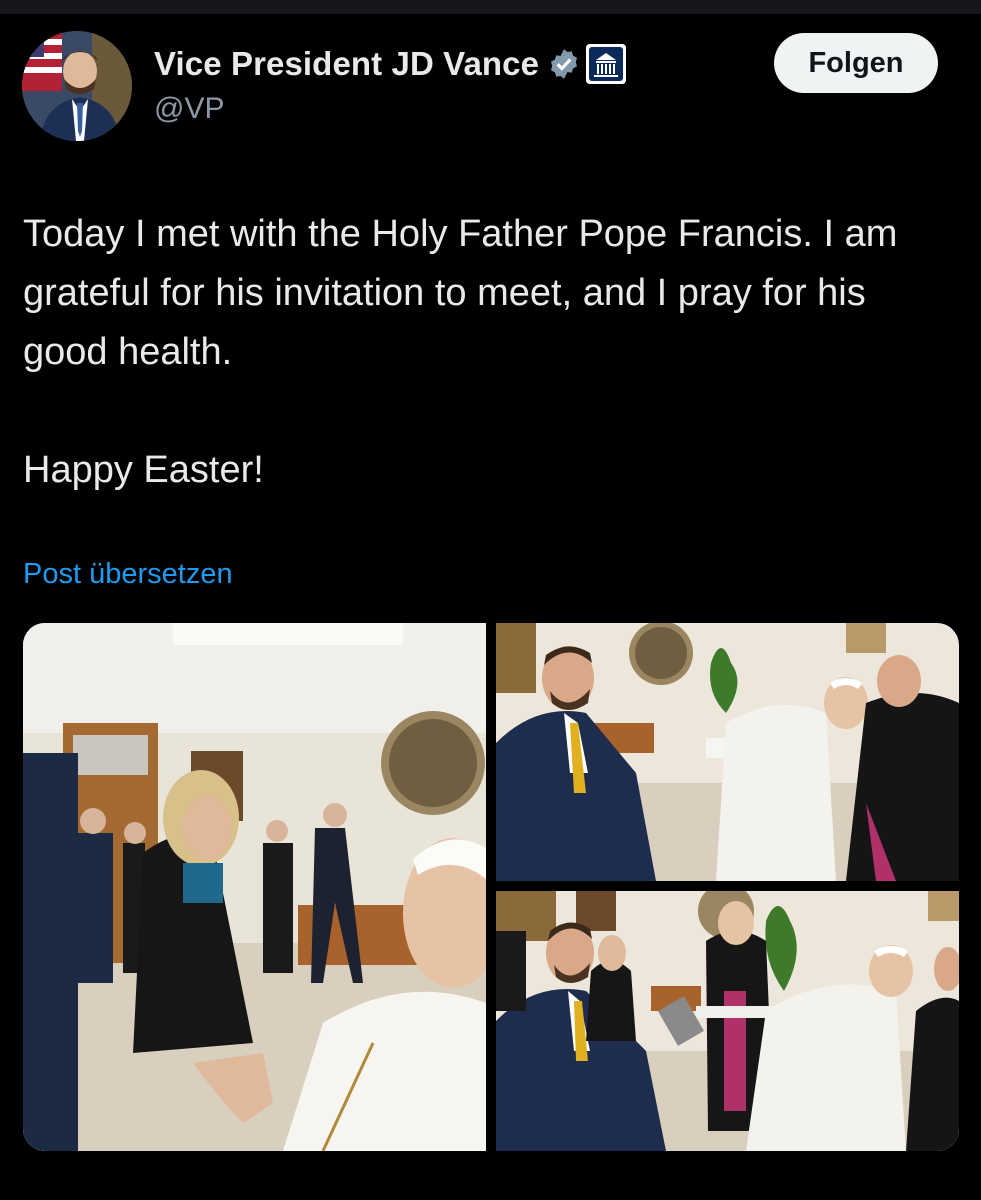 This screenshot has height=1200, width=981. I want to click on white-house-icon, so click(606, 64).